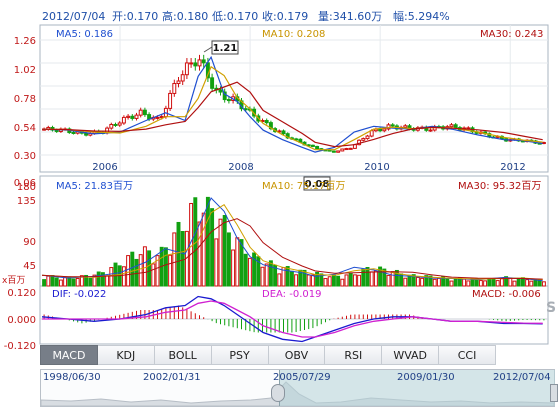  Describe the element at coordinates (551, 308) in the screenshot. I see `brand-watermark: S` at that location.